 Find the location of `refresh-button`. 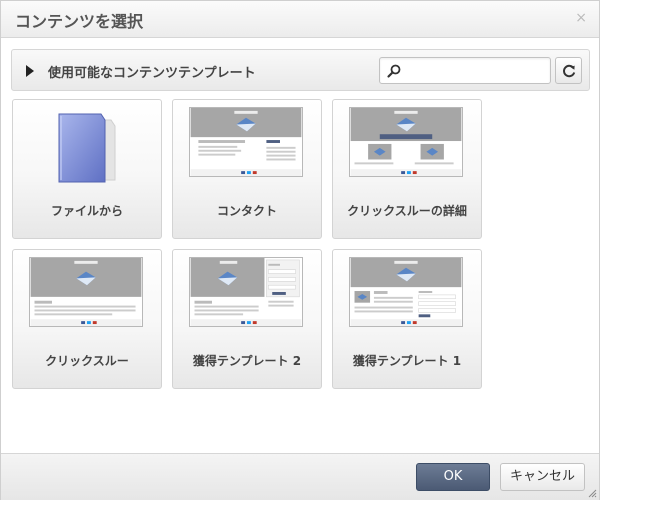

refresh-button is located at coordinates (568, 70).